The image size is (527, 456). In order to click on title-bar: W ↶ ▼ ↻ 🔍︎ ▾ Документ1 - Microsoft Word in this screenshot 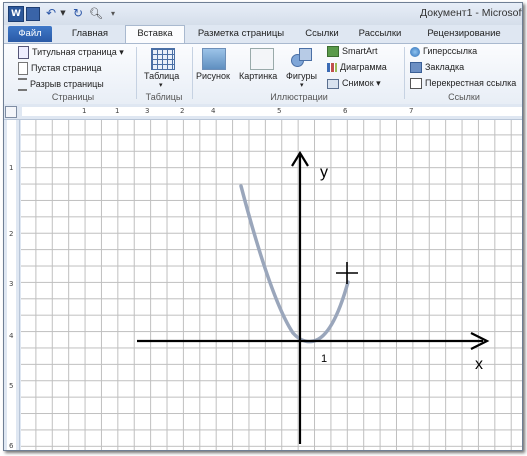, I will do `click(263, 14)`.